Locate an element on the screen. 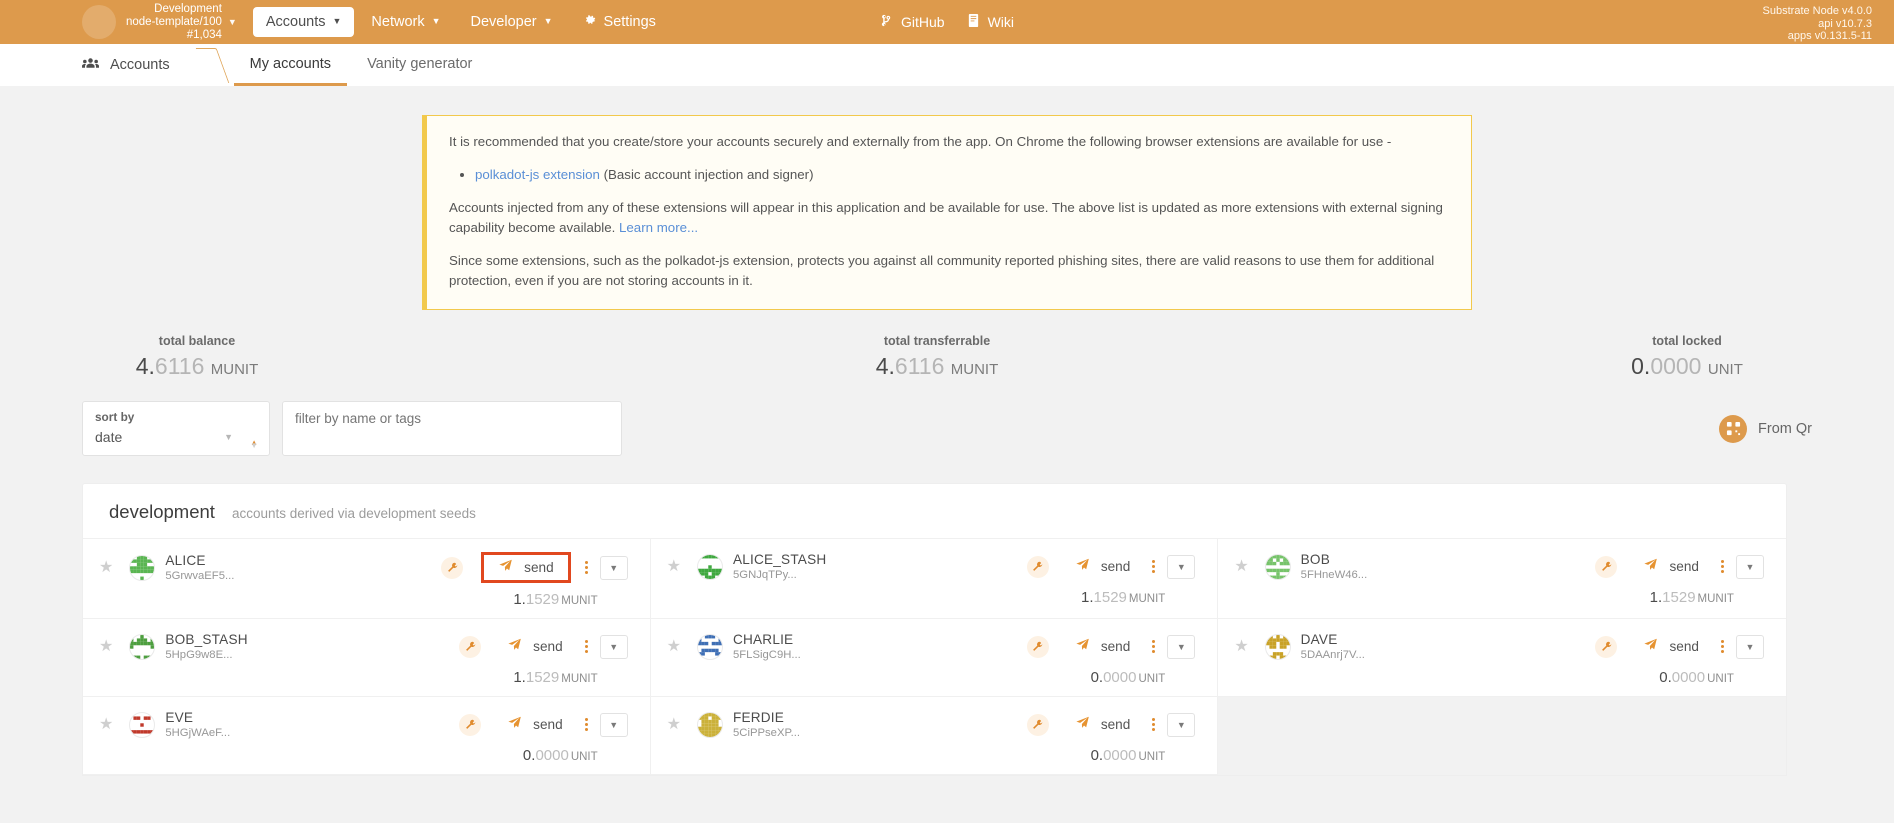  summary-total-balance-label: total balance is located at coordinates (197, 341).